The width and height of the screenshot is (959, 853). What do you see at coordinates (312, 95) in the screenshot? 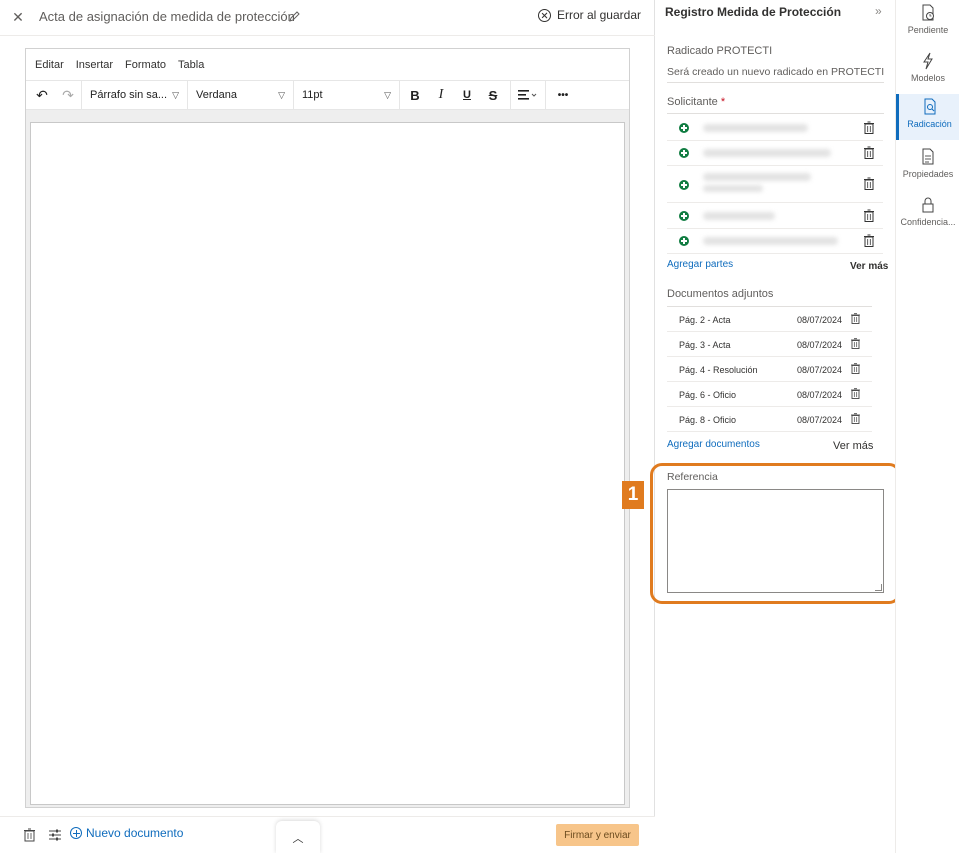
I see `font-size-value: 11pt` at bounding box center [312, 95].